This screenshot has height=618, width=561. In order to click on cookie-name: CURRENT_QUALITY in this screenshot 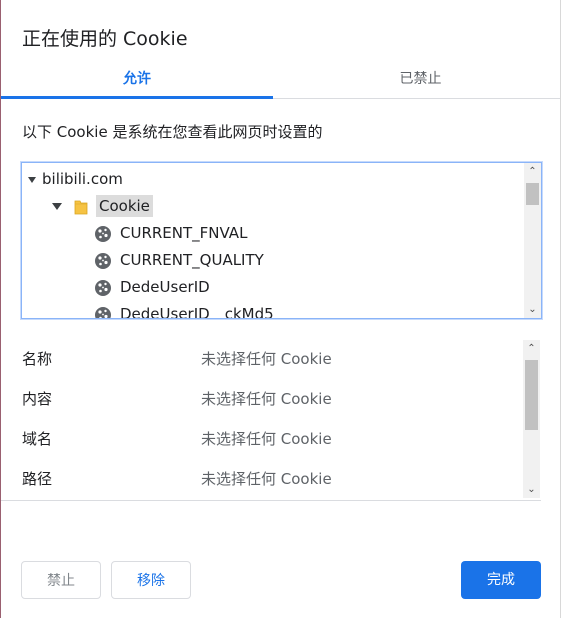, I will do `click(192, 260)`.